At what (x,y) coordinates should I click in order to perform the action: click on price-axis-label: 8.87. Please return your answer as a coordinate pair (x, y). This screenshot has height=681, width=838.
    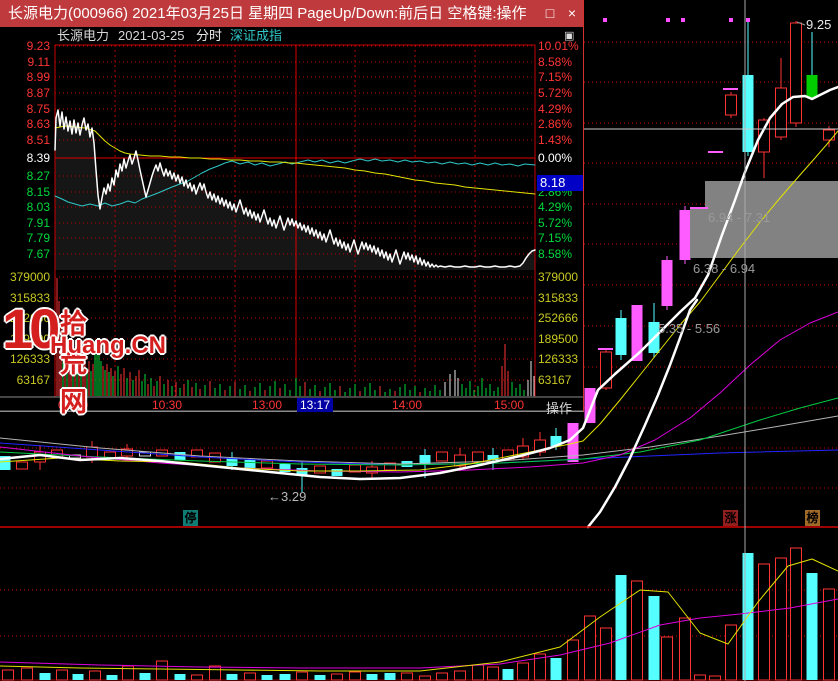
    Looking at the image, I should click on (38, 93).